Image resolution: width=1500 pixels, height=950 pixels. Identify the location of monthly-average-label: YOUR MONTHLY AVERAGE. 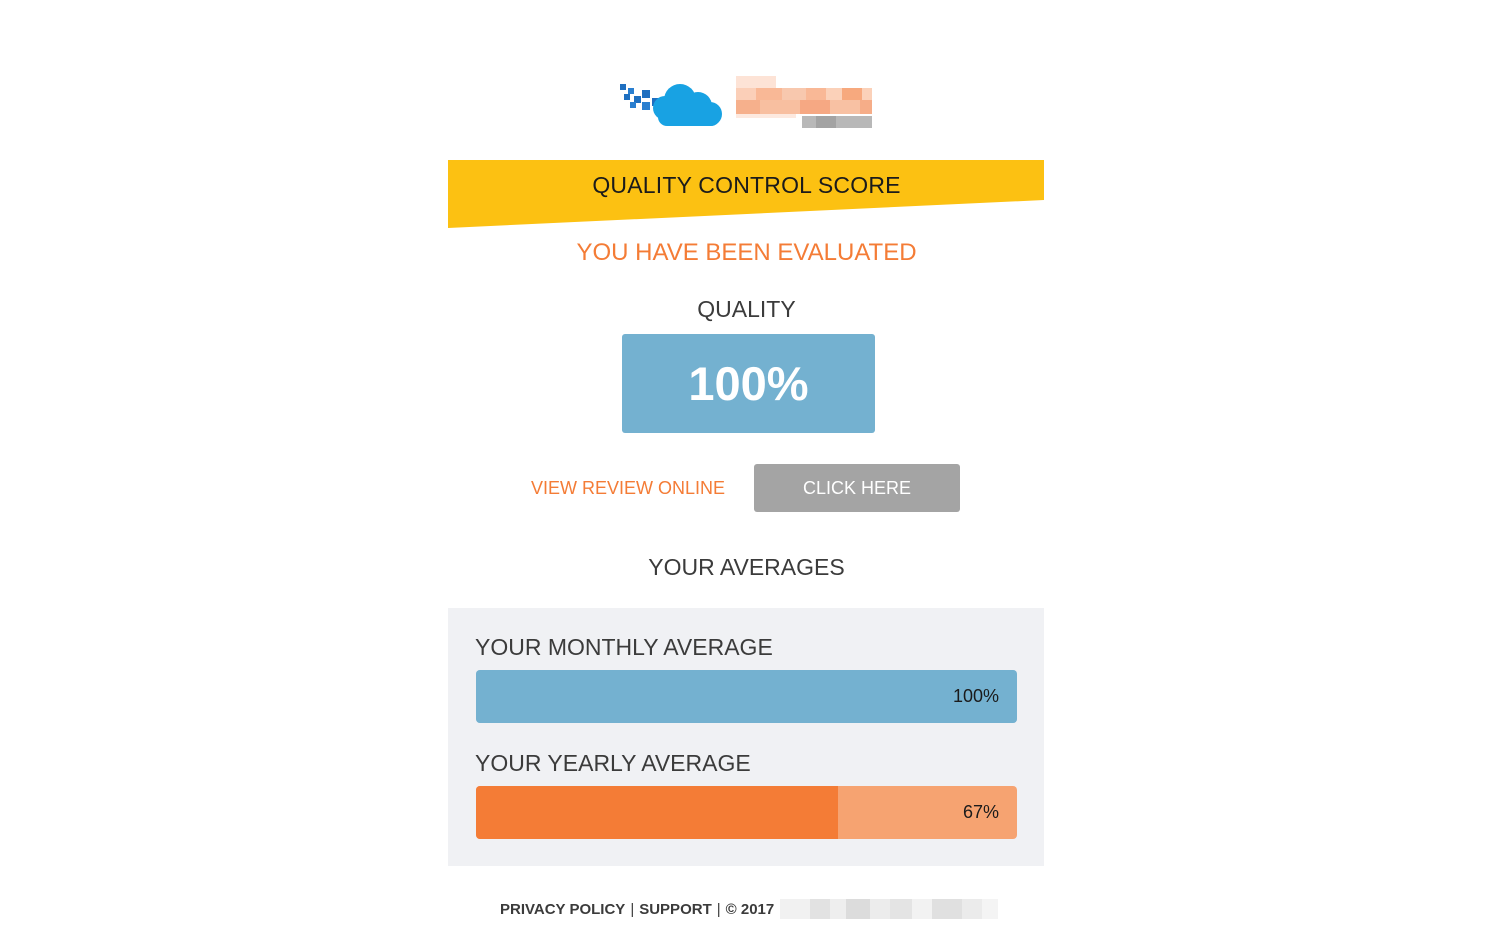
(624, 647).